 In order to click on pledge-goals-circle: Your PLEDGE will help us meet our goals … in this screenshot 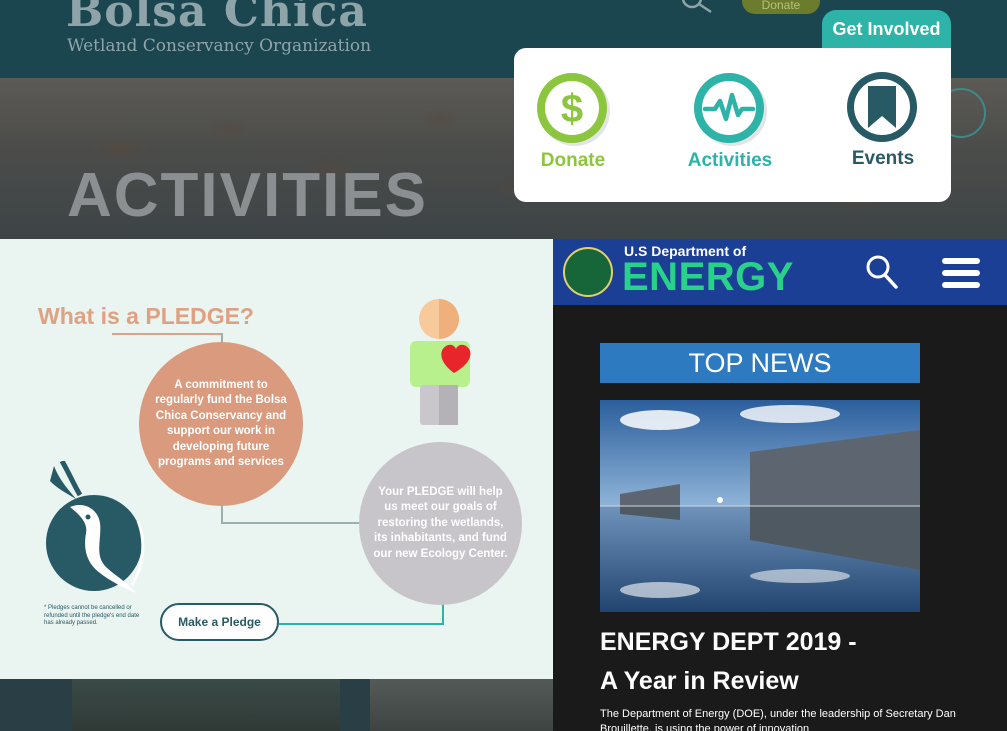, I will do `click(440, 523)`.